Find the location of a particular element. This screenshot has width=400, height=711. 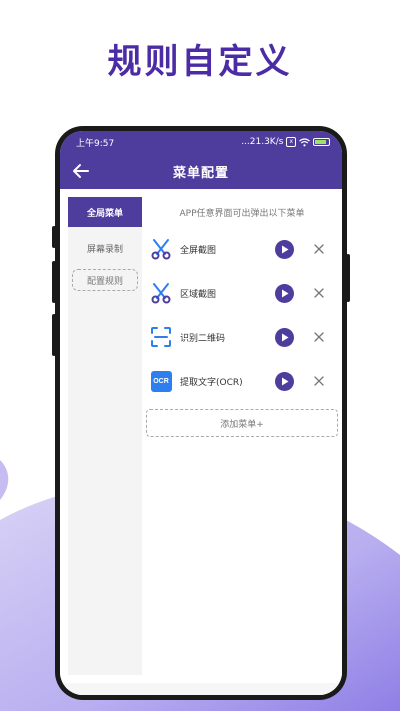

ocr-icon: OCR is located at coordinates (161, 381).